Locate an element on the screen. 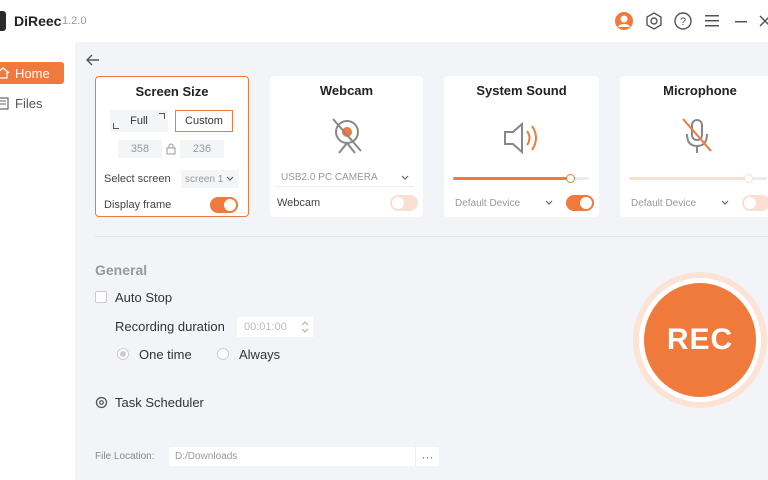  sound-volume-knob is located at coordinates (570, 178).